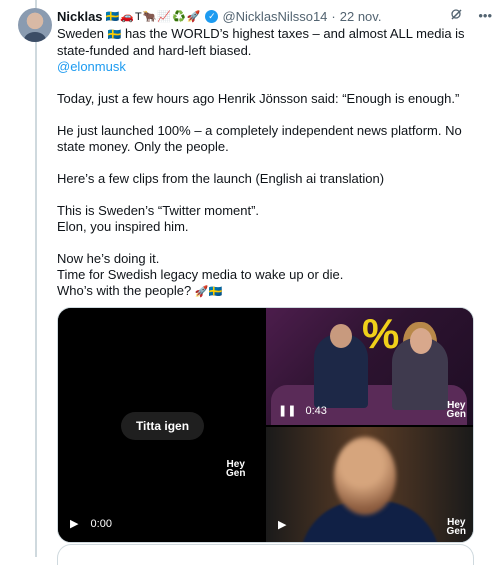 The height and width of the screenshot is (565, 500). Describe the element at coordinates (208, 292) in the screenshot. I see `rocket-flag-icon: 🚀🇸🇪` at that location.